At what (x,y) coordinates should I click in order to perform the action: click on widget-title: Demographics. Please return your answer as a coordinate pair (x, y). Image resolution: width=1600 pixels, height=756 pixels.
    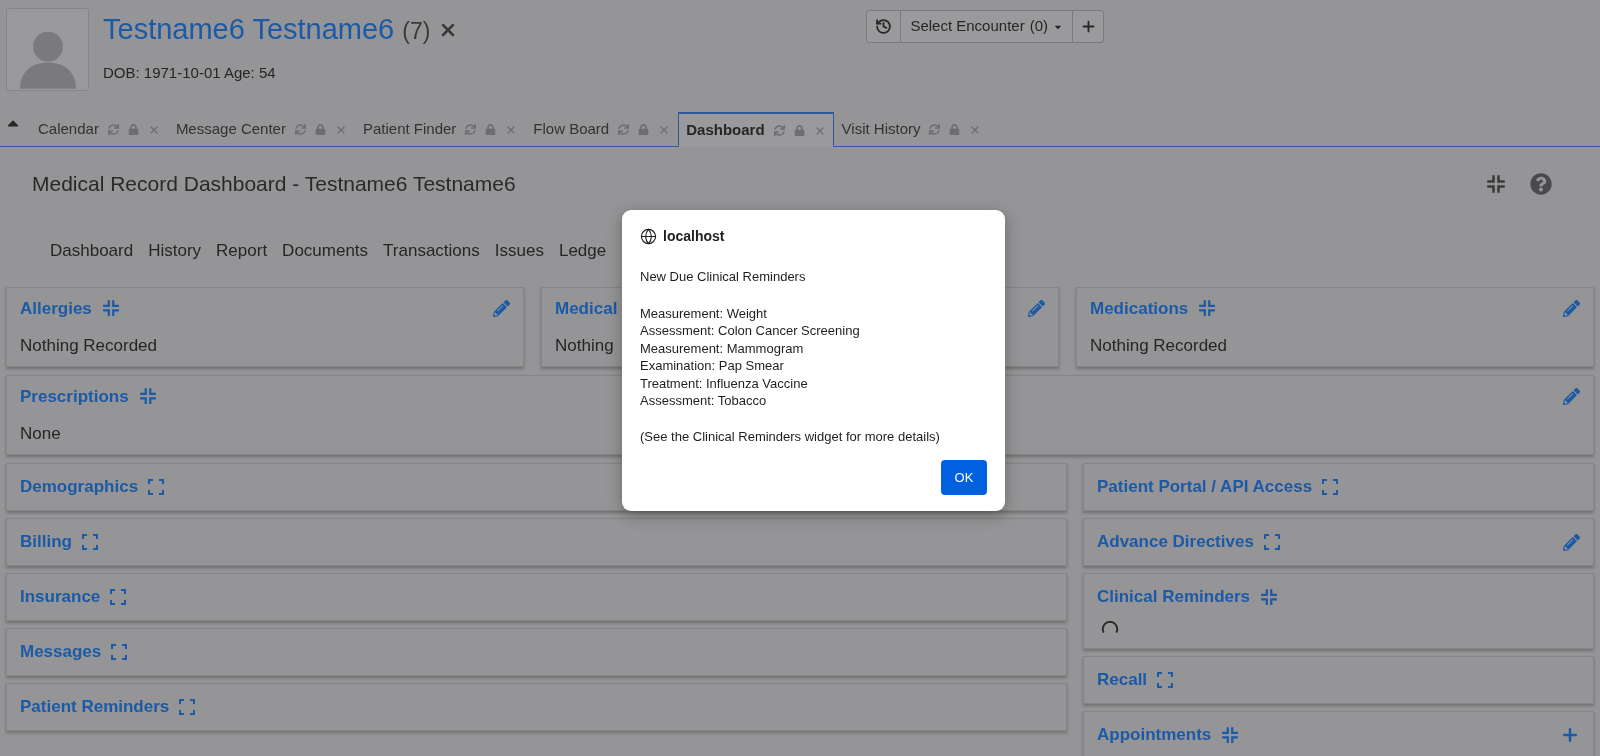
    Looking at the image, I should click on (79, 487).